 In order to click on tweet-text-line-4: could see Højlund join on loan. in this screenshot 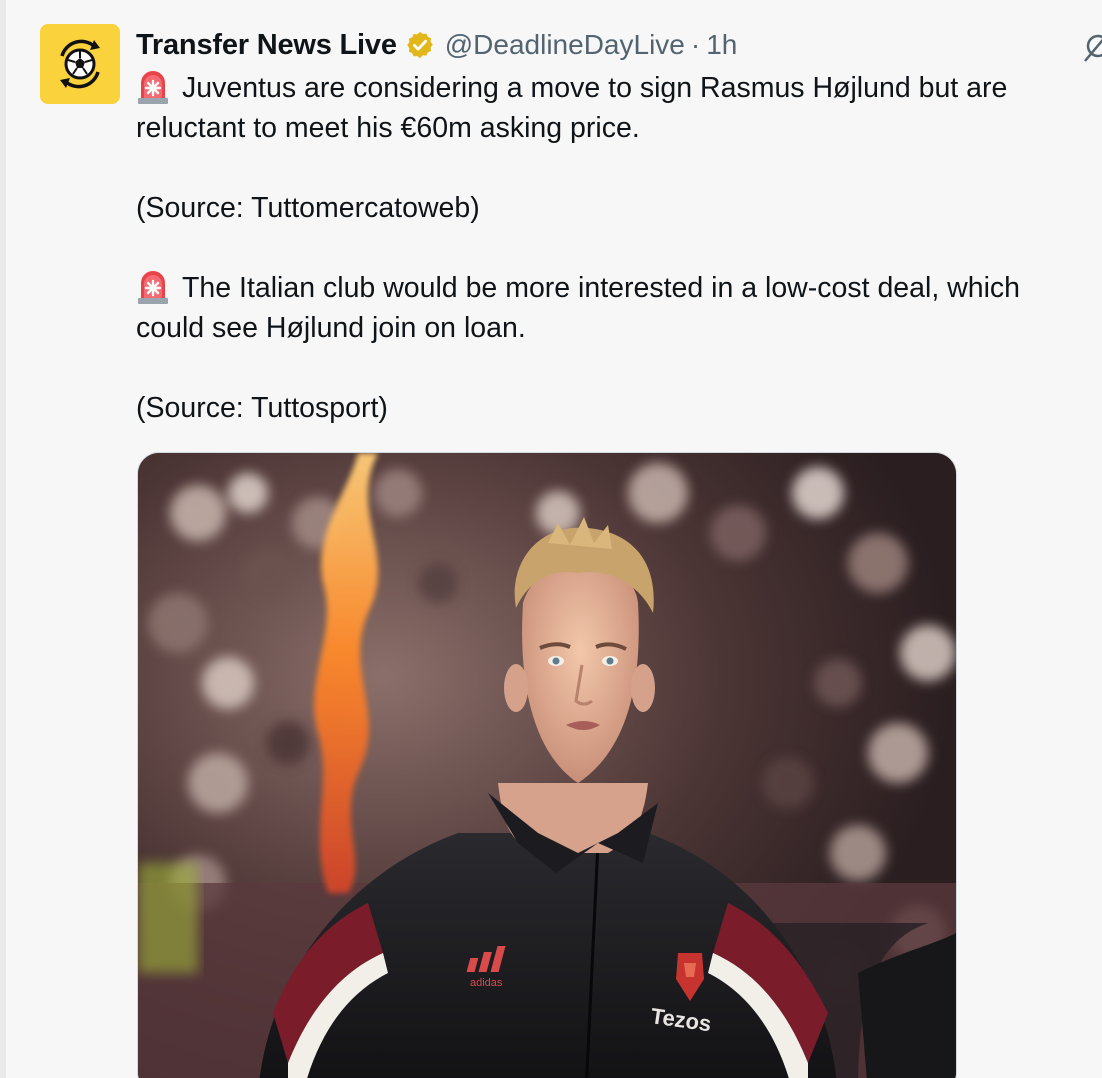, I will do `click(331, 328)`.